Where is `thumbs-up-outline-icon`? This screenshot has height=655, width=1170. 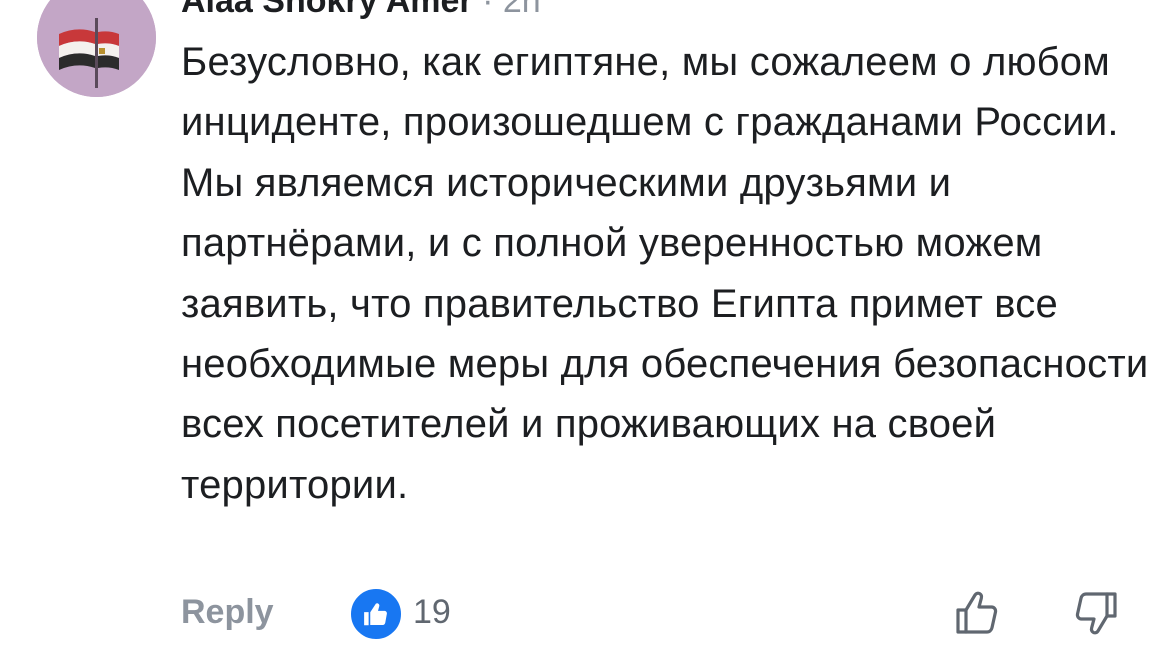
thumbs-up-outline-icon is located at coordinates (977, 613).